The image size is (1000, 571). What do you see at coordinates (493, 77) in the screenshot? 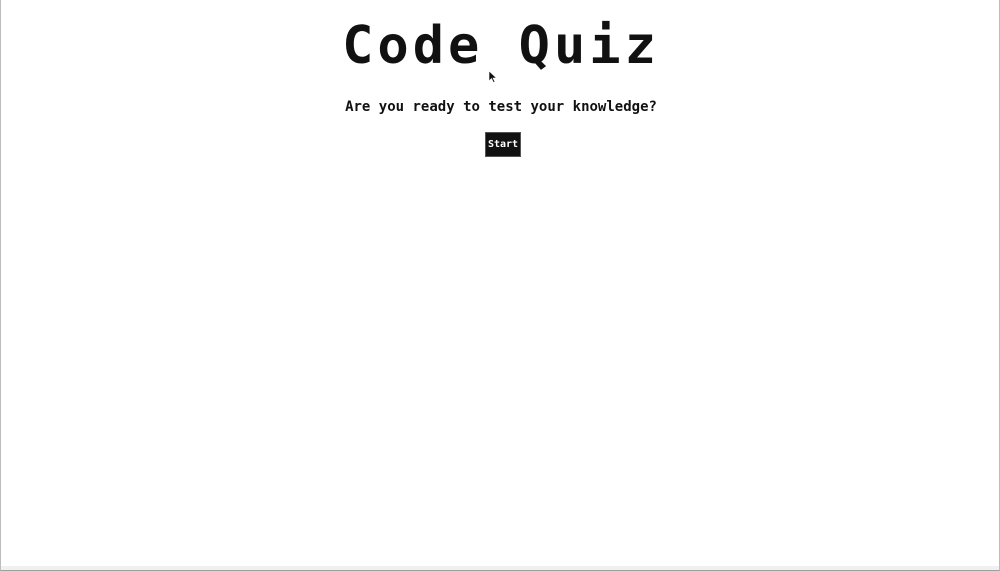
I see `mouse-pointer-icon` at bounding box center [493, 77].